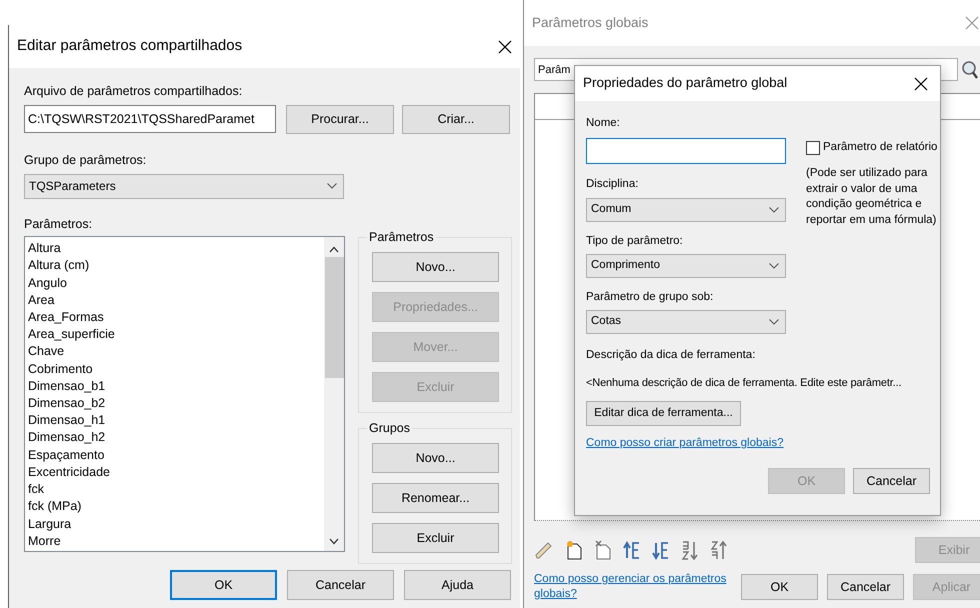 This screenshot has width=980, height=608. I want to click on scrollbar-thumb, so click(334, 317).